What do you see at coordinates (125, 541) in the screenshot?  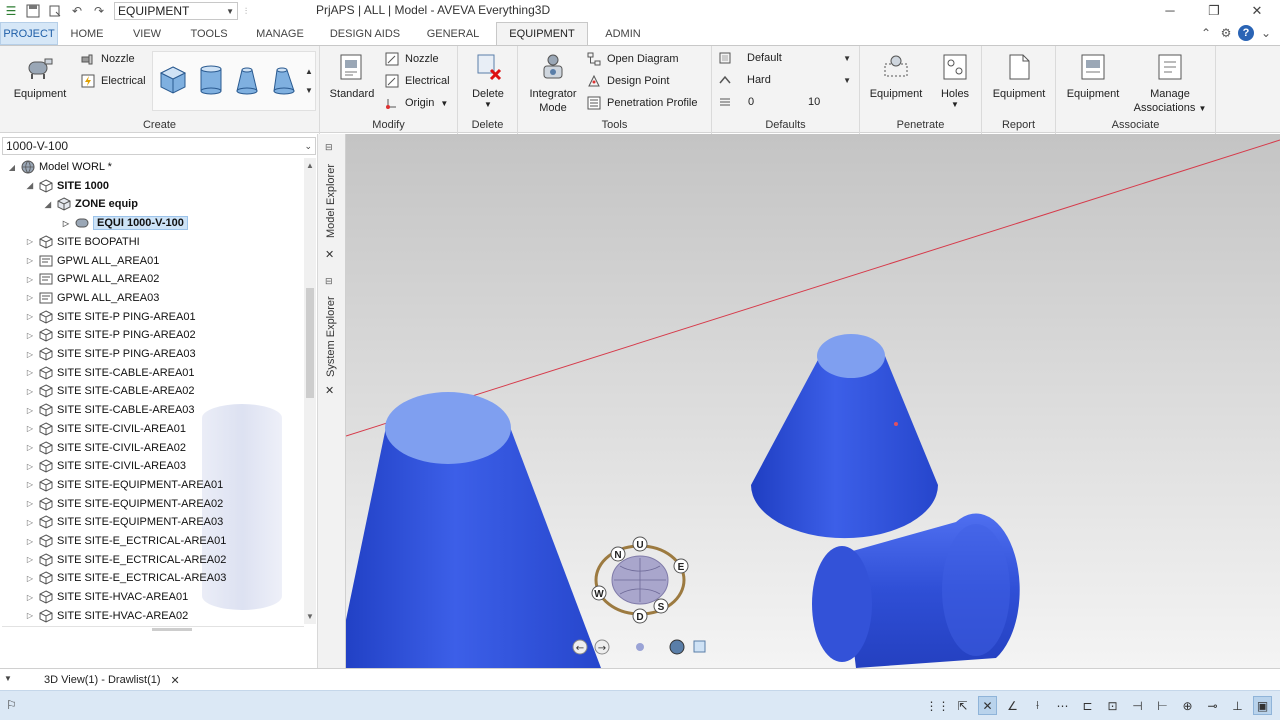 I see `tree-node: ▷ SITE SITE-E_ECTRICAL-AREA01` at bounding box center [125, 541].